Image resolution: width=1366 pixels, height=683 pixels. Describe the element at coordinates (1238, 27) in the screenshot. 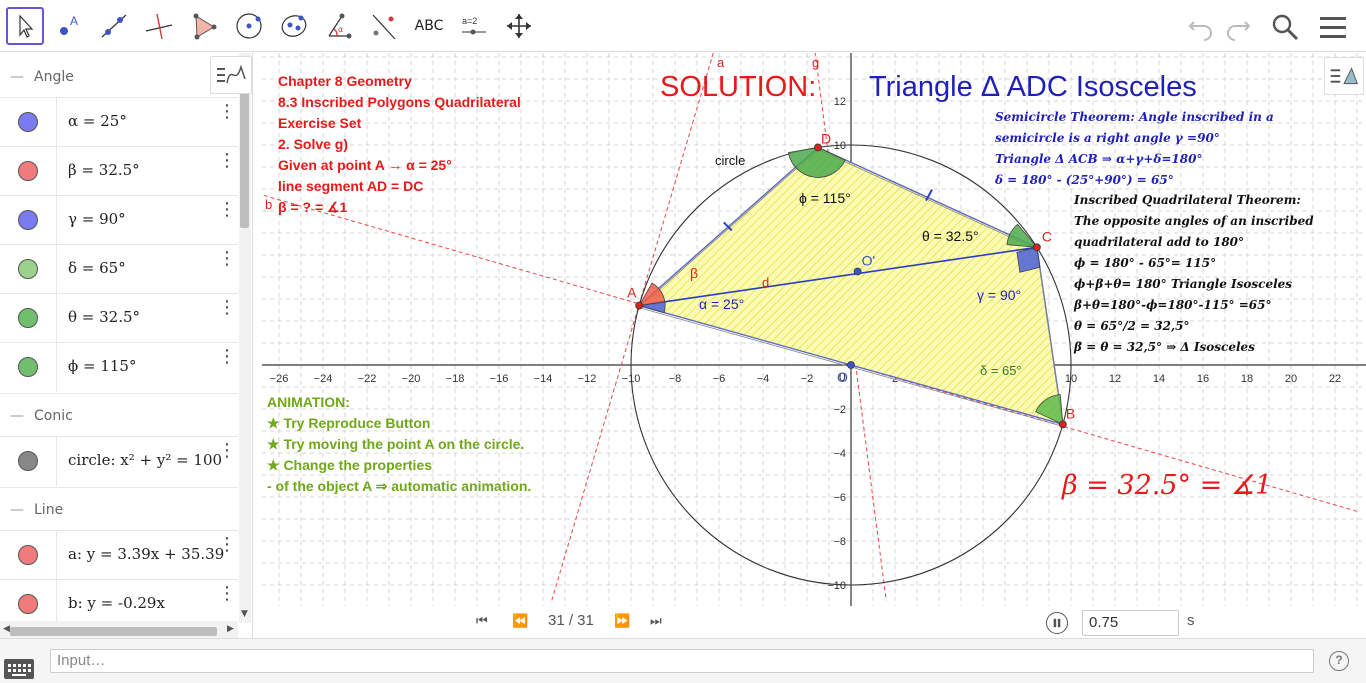

I see `redo-button` at that location.